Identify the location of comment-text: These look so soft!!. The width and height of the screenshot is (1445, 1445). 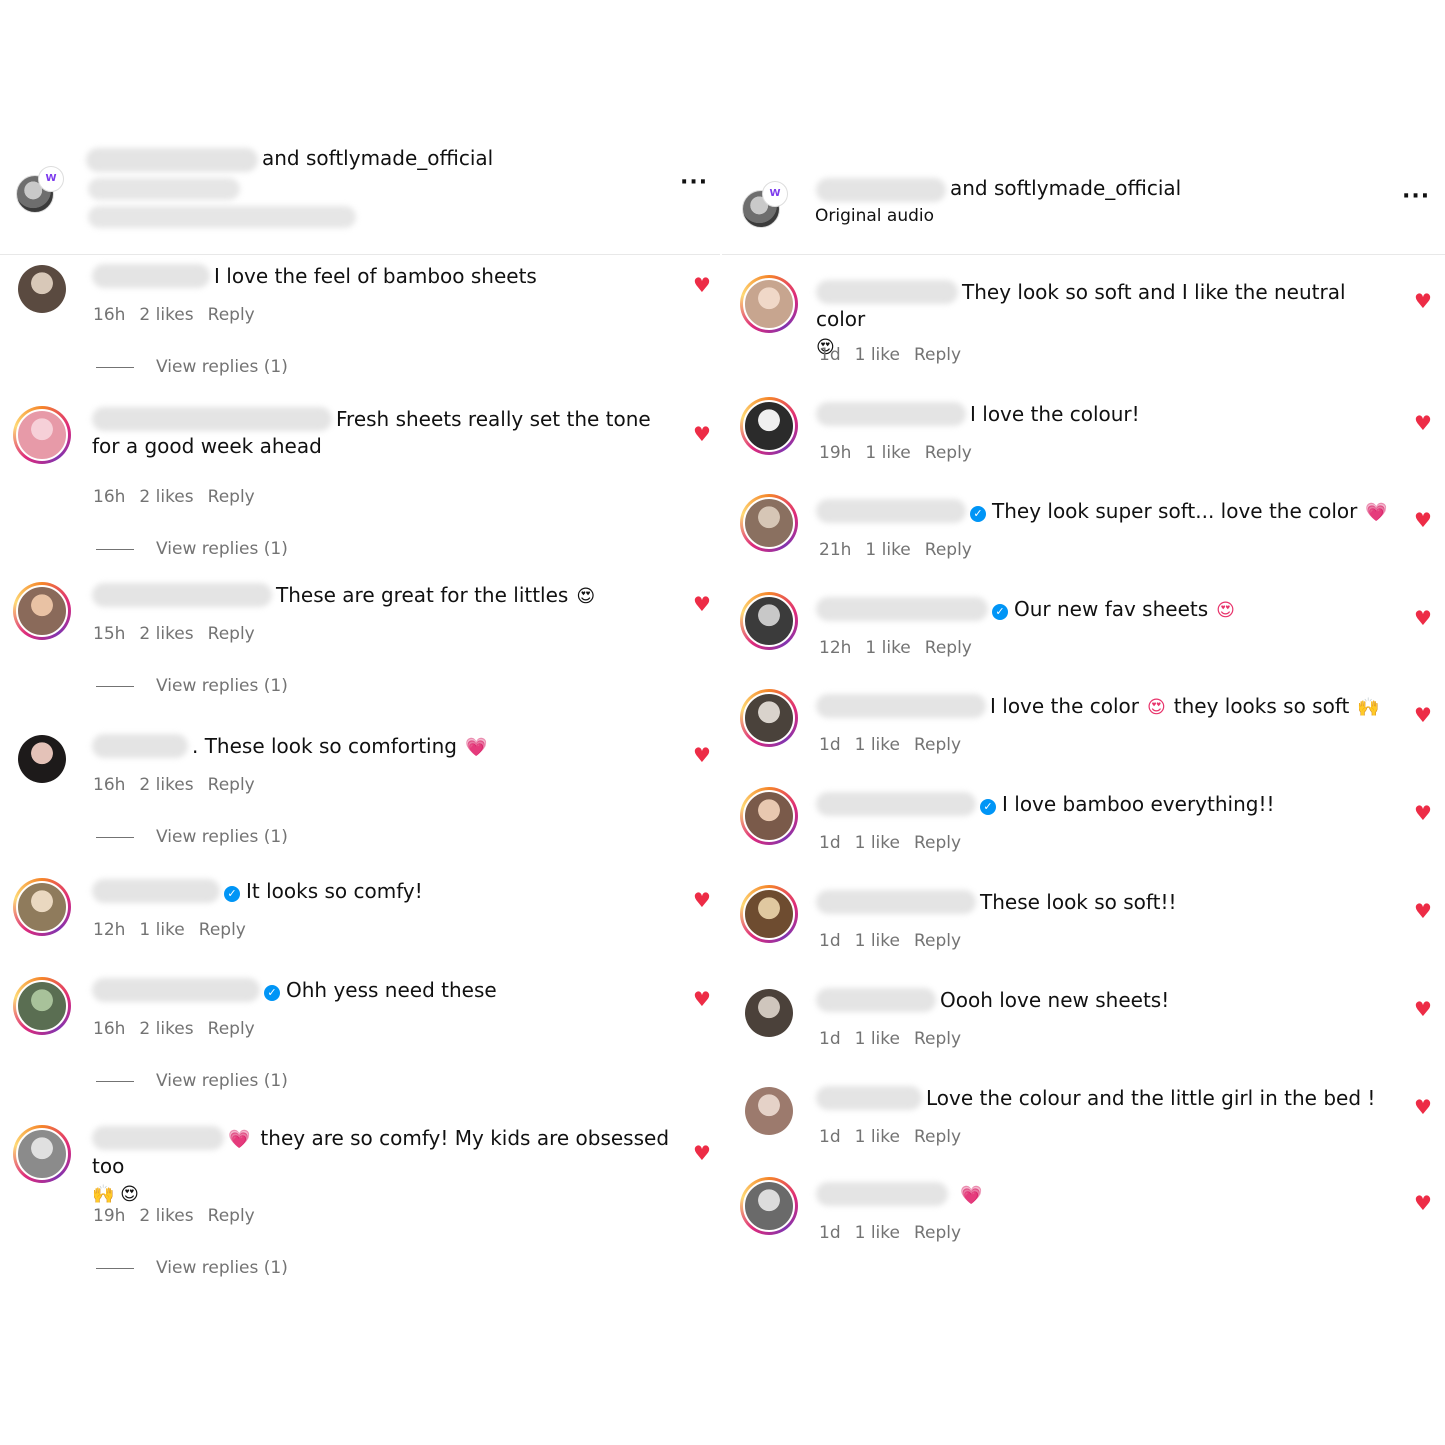
(1106, 902).